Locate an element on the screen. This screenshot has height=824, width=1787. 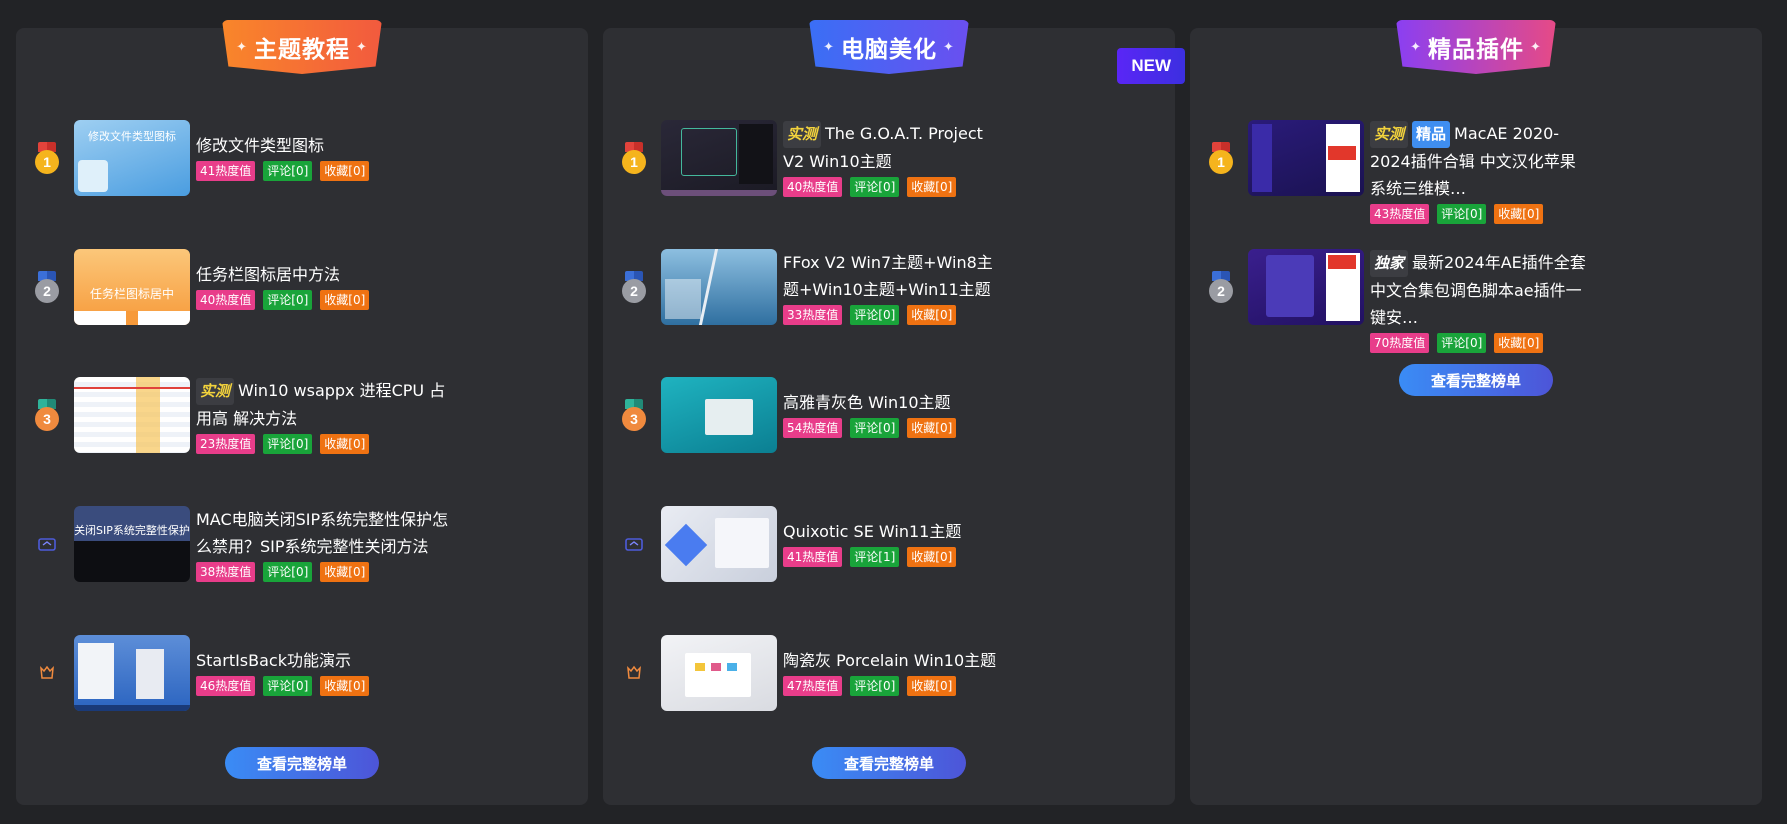
item-title: MAC电脑关闭SIP系统完整性保护怎么禁用？SIP系统完整性关闭方法 is located at coordinates (323, 533).